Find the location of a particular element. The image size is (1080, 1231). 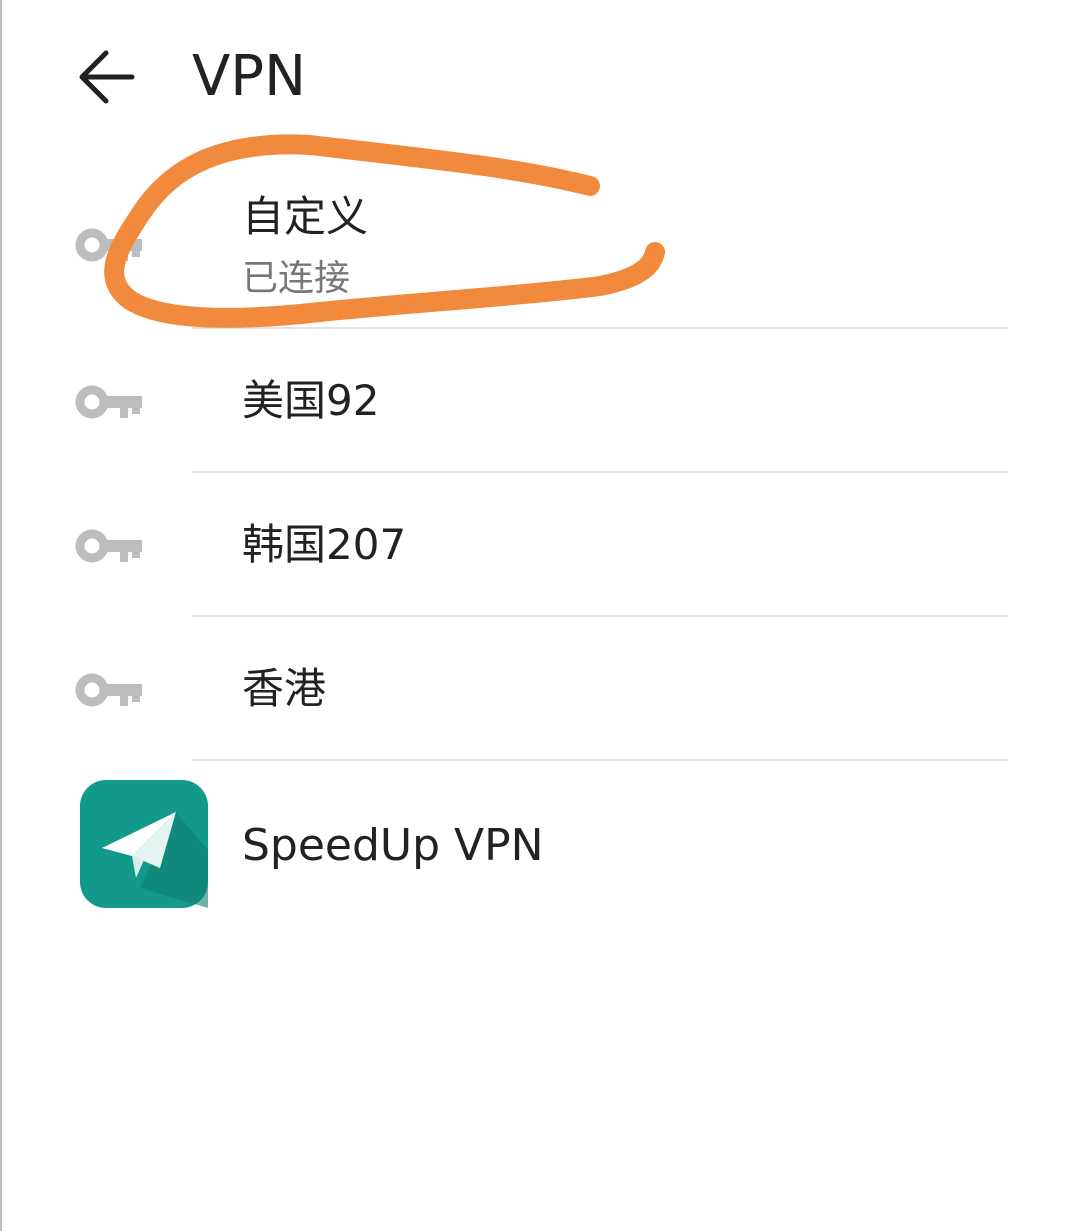

vpn-item-custom: 自定义 已连接 is located at coordinates (540, 255).